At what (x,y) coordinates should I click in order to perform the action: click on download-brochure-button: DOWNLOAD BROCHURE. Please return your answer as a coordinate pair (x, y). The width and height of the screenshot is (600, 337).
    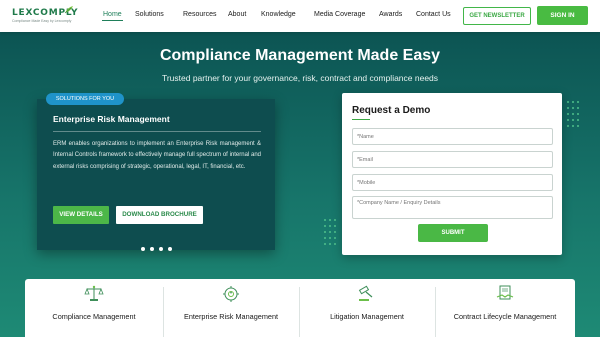
    Looking at the image, I should click on (159, 215).